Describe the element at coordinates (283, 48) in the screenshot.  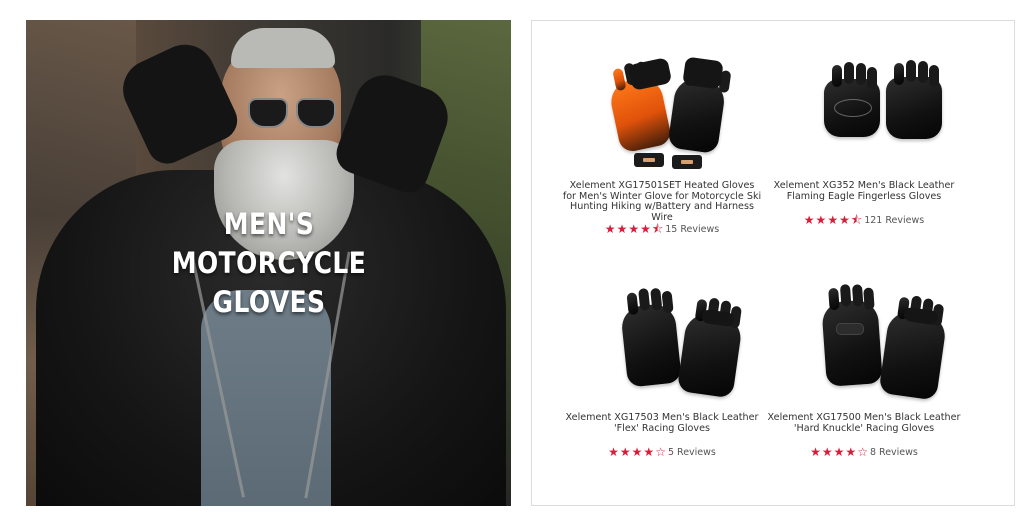
I see `hero-hair` at that location.